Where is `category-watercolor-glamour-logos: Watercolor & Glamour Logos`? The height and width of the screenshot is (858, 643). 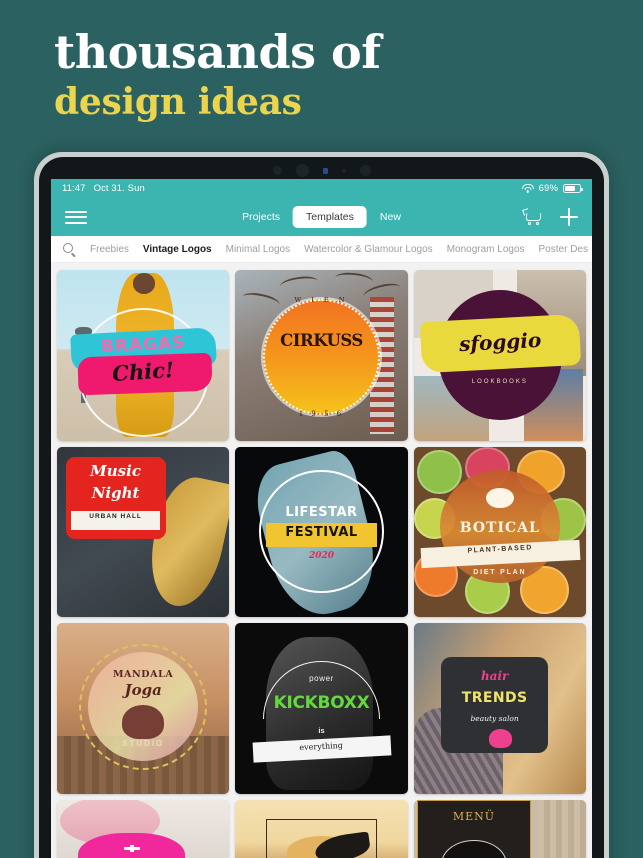
category-watercolor-glamour-logos: Watercolor & Glamour Logos is located at coordinates (368, 249).